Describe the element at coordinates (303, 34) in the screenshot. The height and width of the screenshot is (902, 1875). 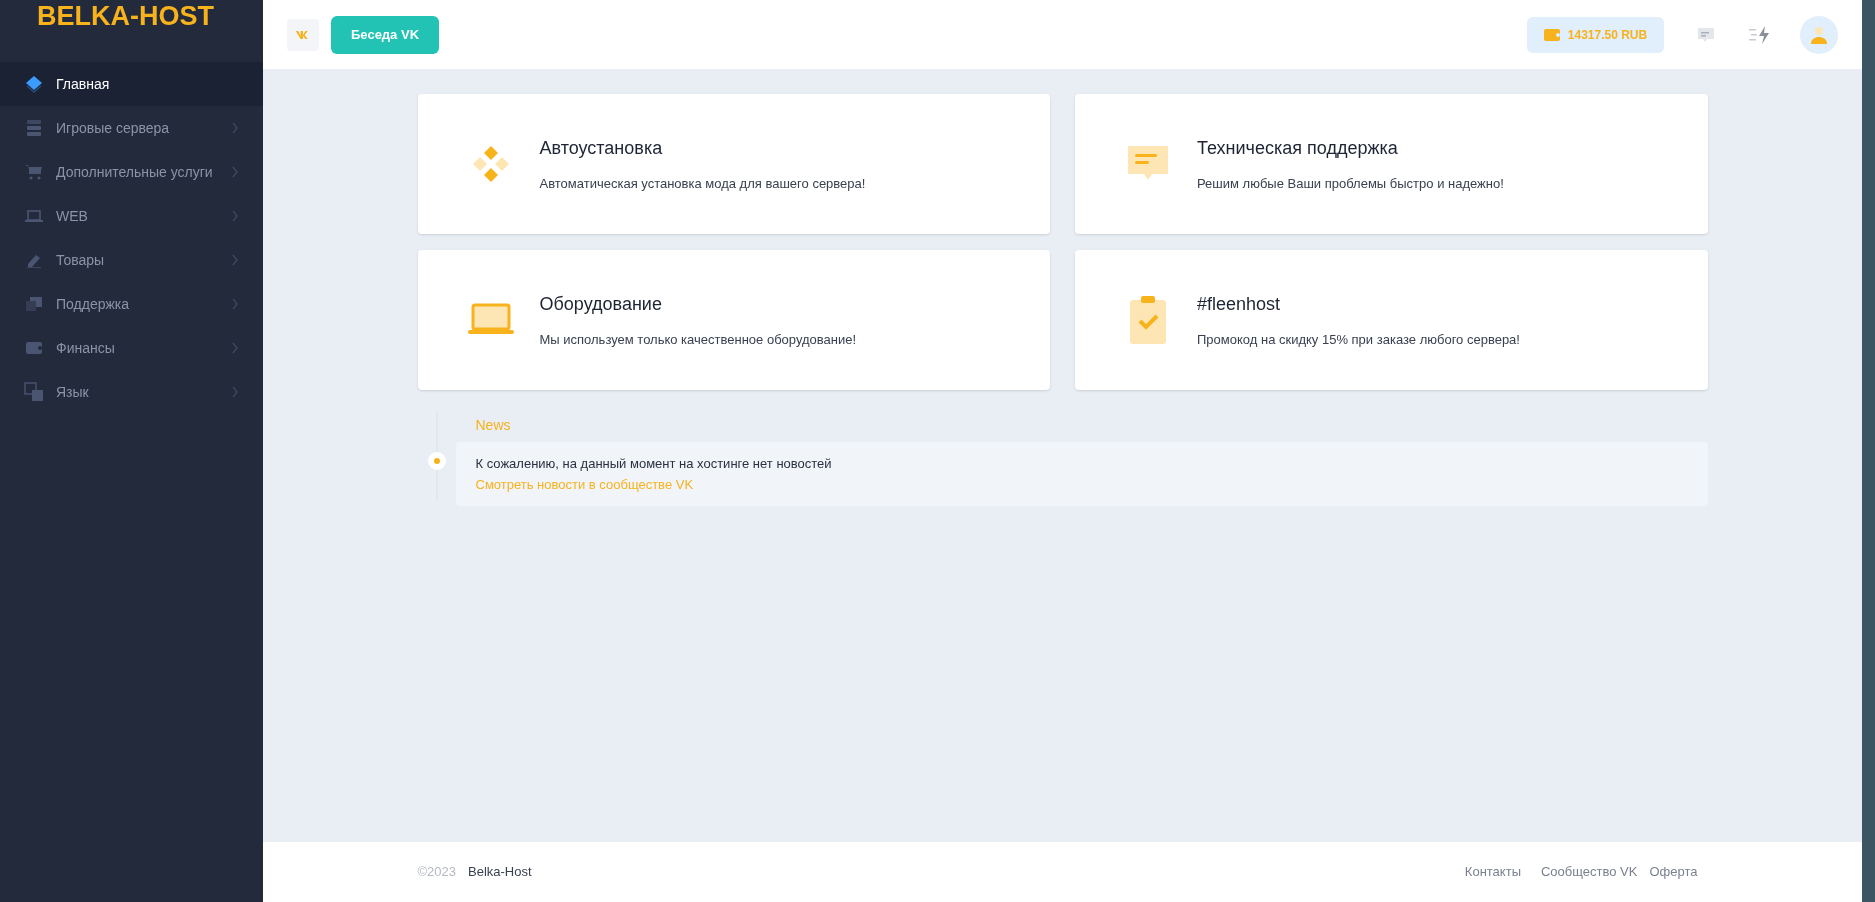
I see `vk-logo-icon` at that location.